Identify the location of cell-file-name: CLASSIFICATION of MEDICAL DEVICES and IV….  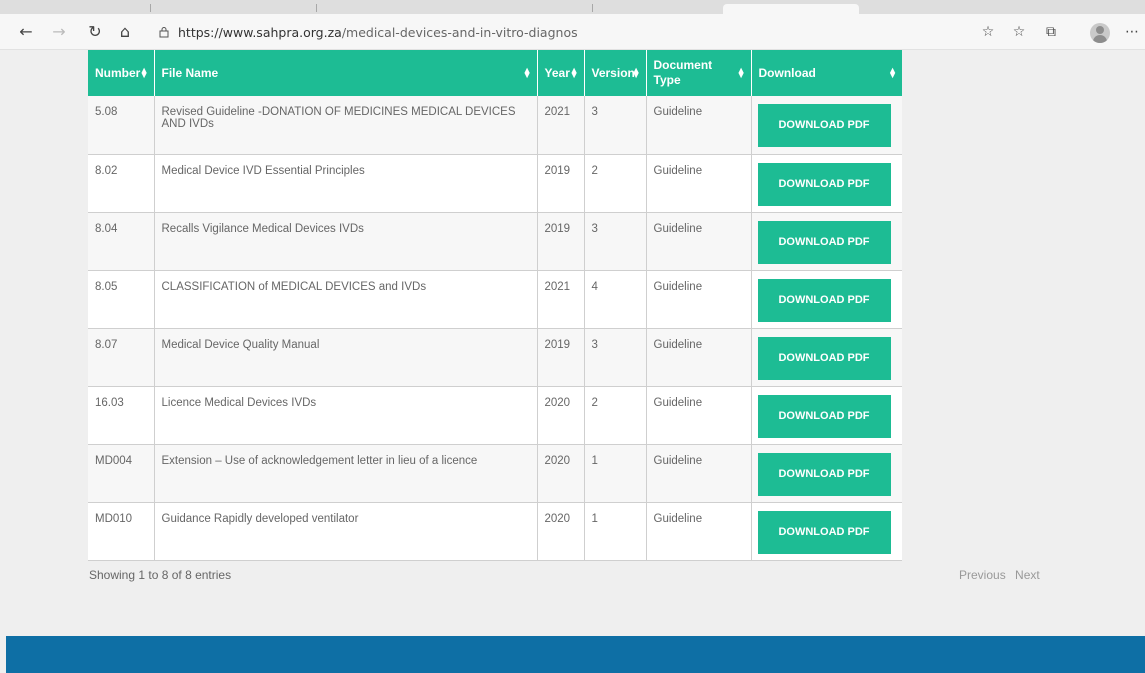
(345, 299).